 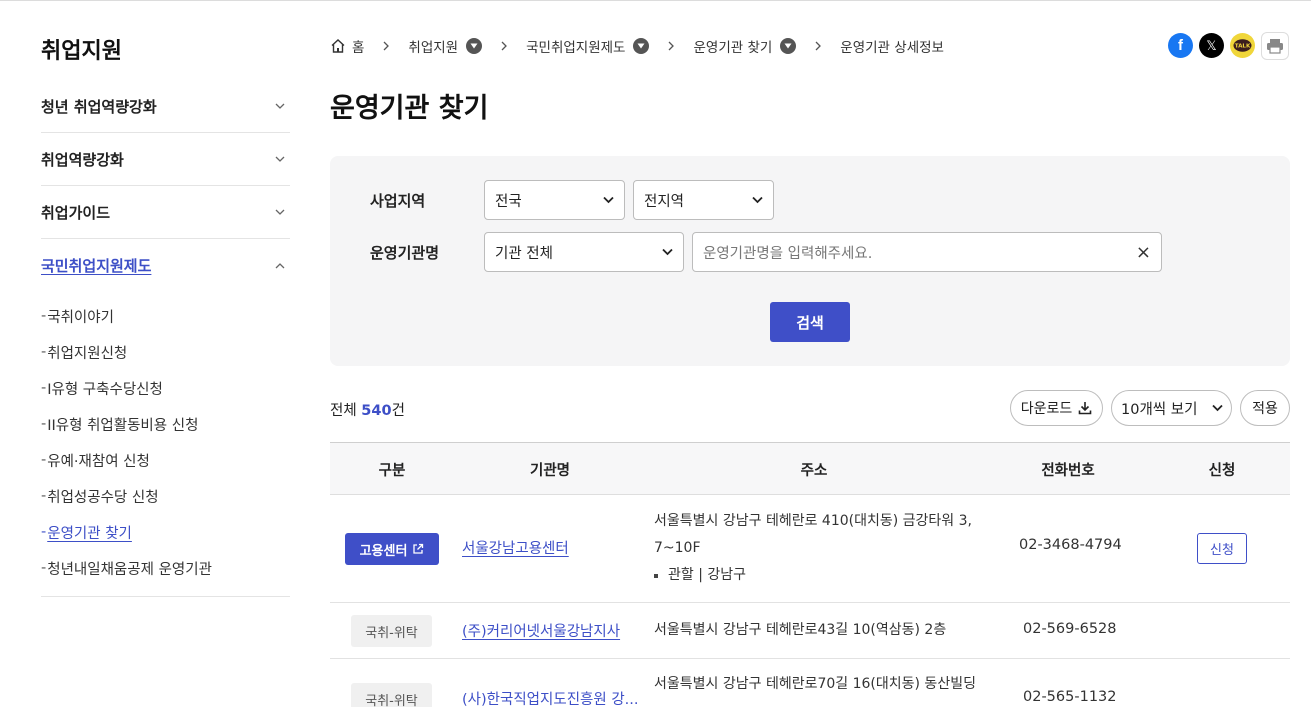 I want to click on org-name-link: 서울강남고용센터, so click(x=515, y=547).